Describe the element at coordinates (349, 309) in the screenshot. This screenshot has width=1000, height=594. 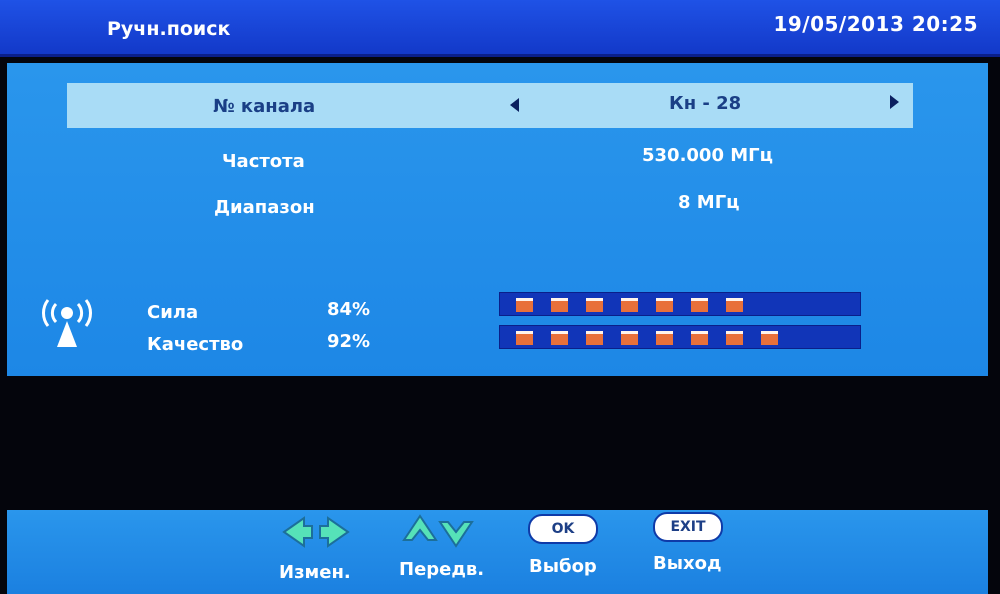
I see `strength-percent: 84%` at that location.